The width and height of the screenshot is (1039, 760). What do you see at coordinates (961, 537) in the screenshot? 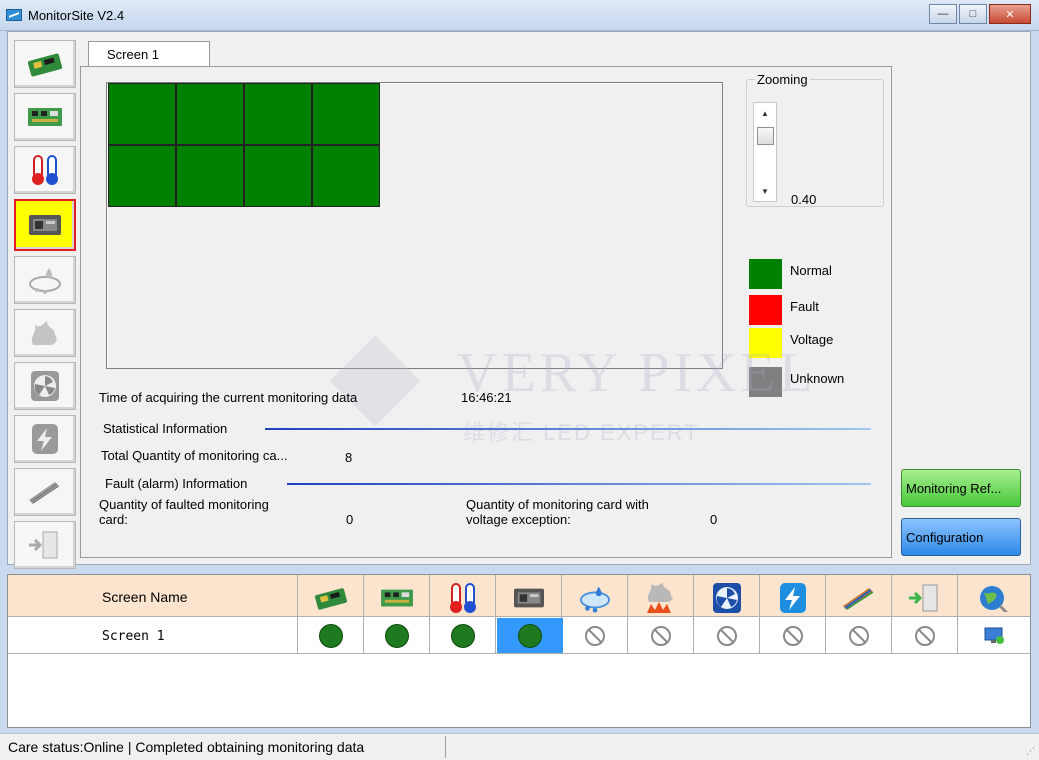
I see `configuration-button: Configuration` at bounding box center [961, 537].